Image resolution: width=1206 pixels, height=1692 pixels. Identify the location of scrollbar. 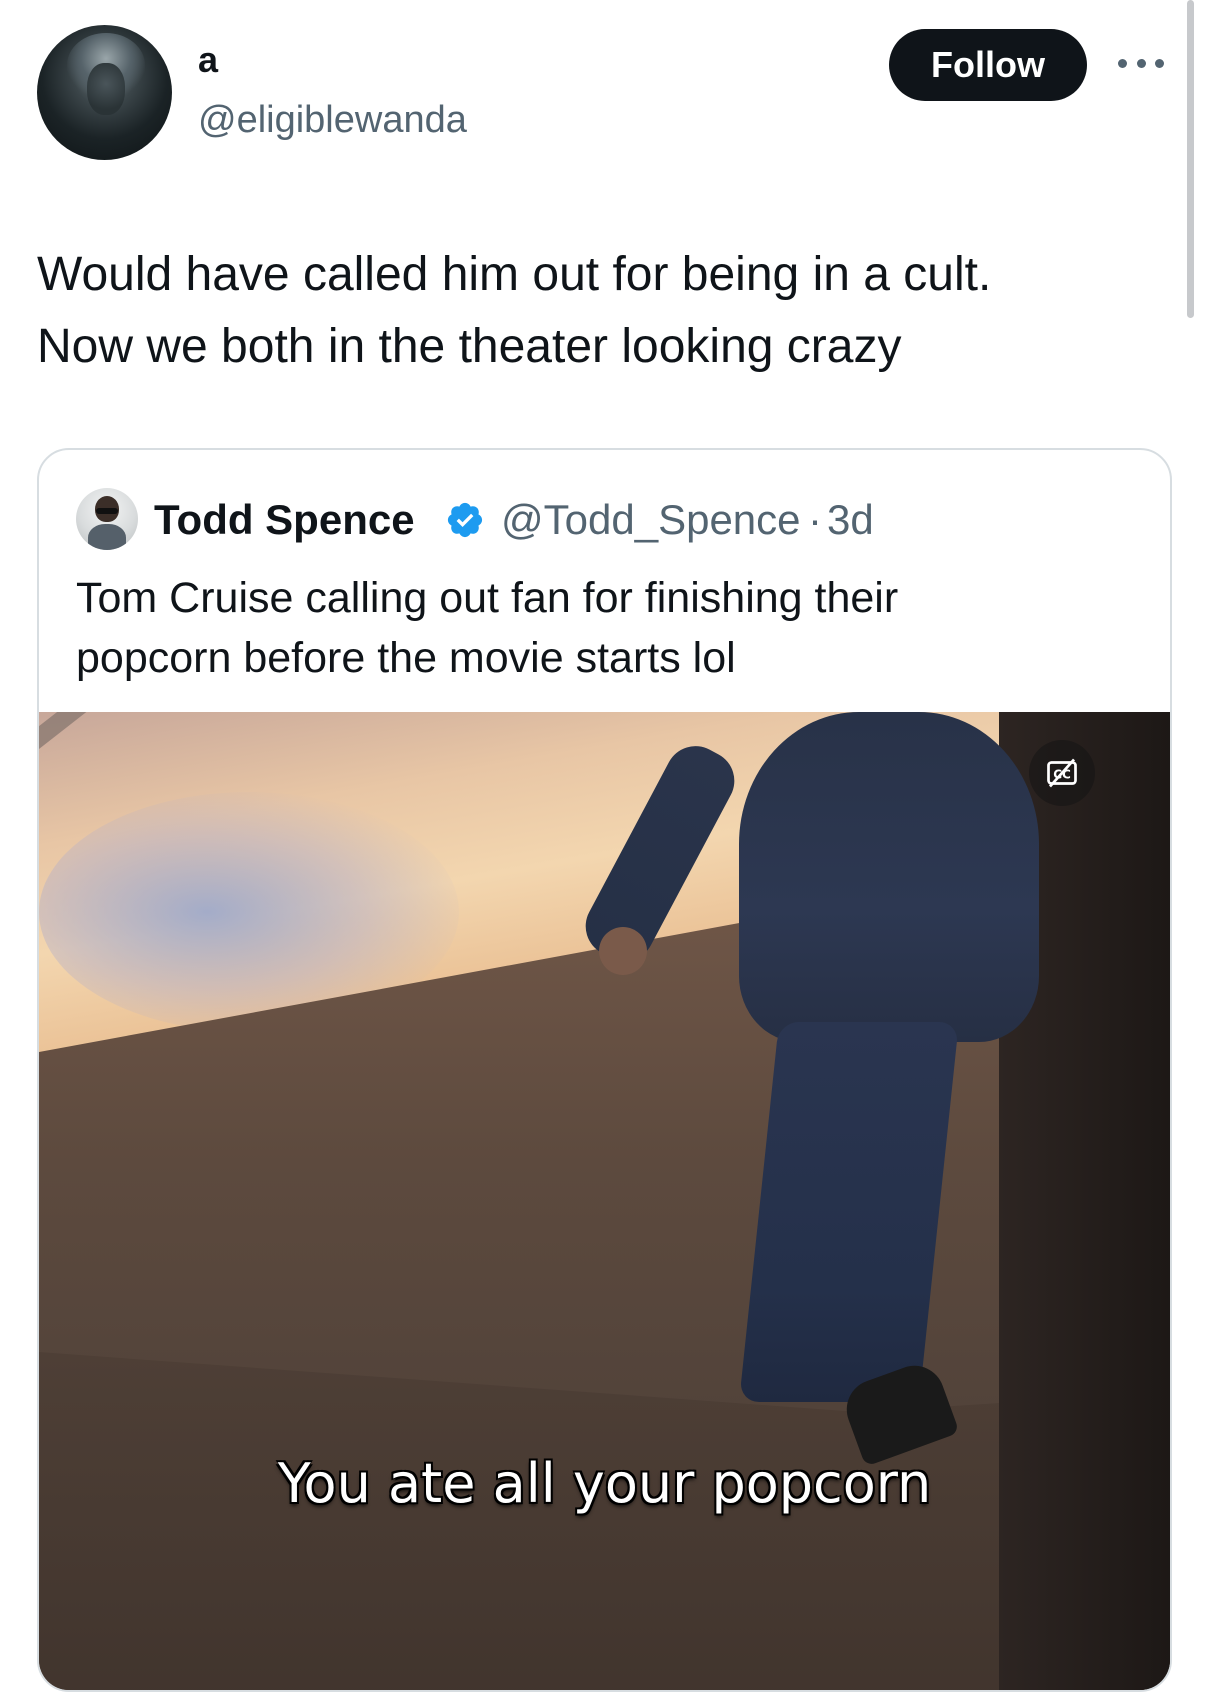
(1190, 159).